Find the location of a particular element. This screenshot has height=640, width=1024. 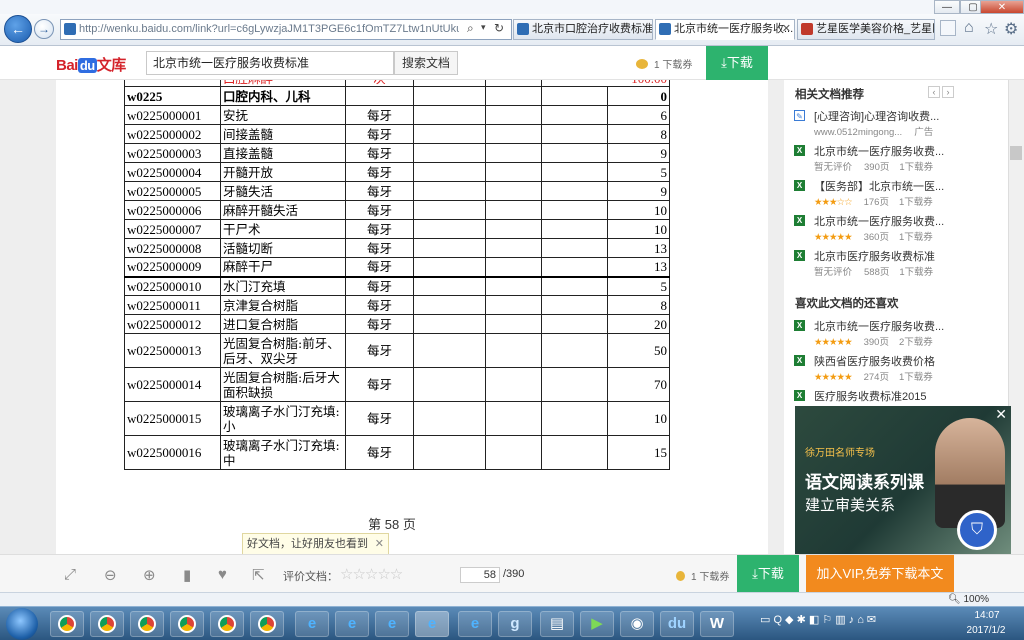

window-close-button: ✕ is located at coordinates (1002, 7).